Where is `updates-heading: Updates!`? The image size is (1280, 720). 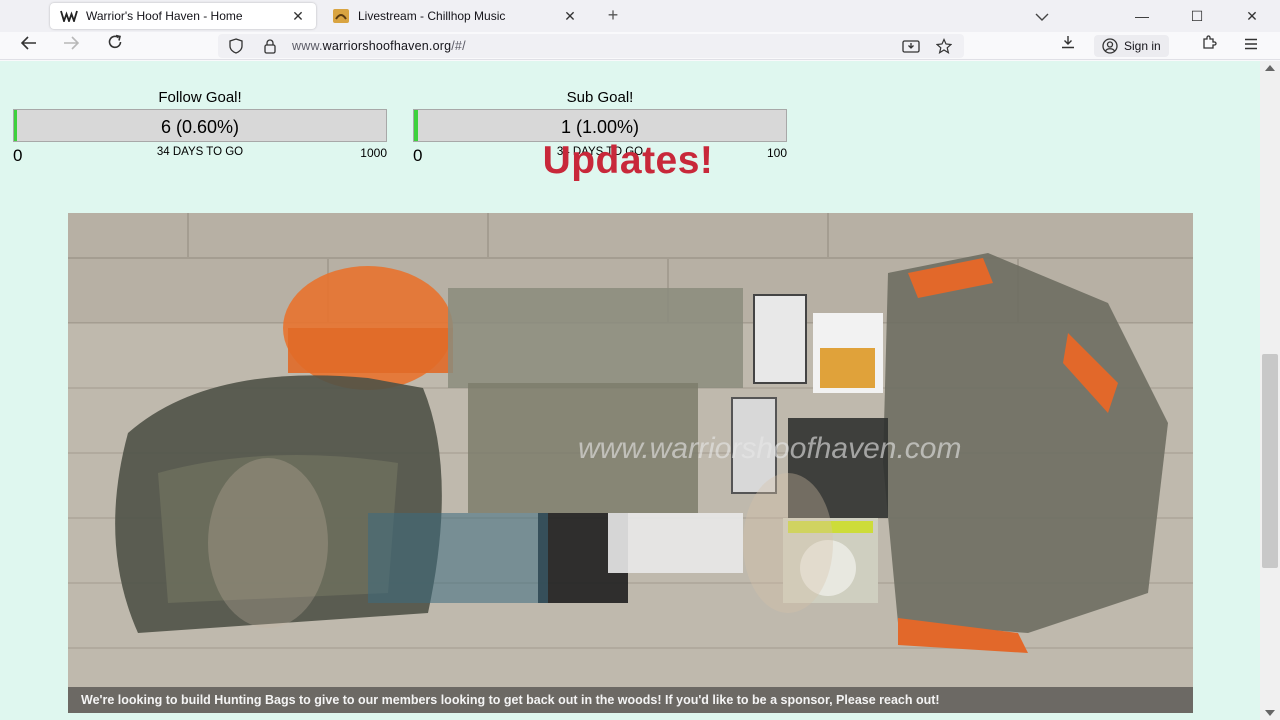
updates-heading: Updates! is located at coordinates (628, 160).